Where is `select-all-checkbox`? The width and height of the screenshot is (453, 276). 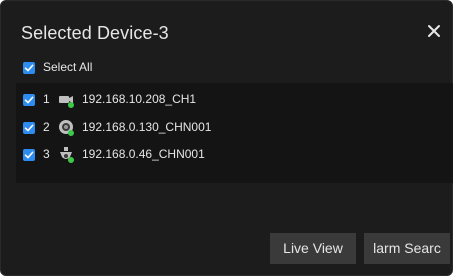 select-all-checkbox is located at coordinates (29, 68).